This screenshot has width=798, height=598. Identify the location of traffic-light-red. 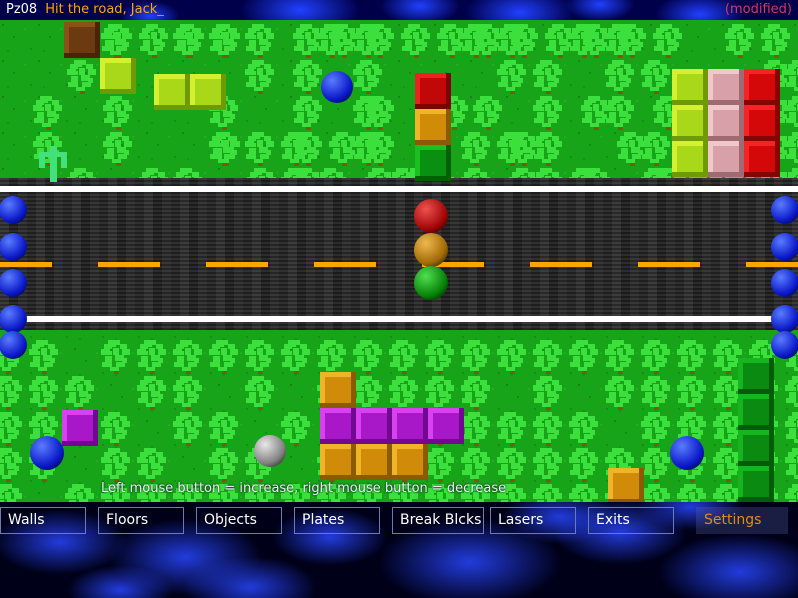
(431, 216).